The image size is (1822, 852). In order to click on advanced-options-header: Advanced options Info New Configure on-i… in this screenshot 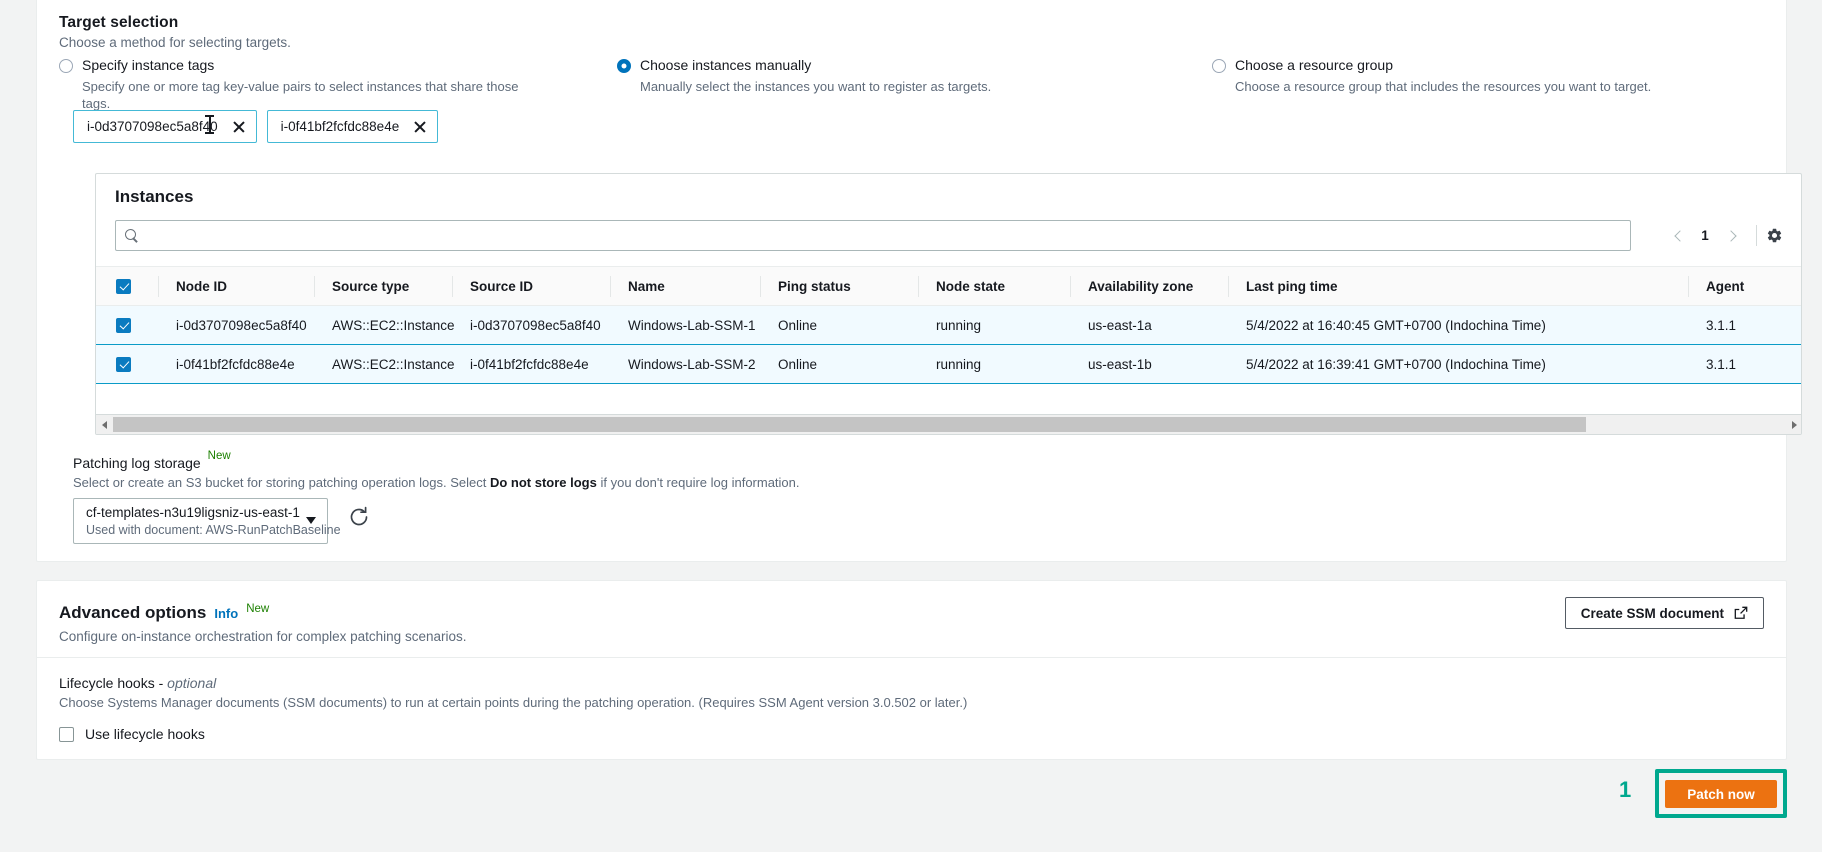, I will do `click(262, 623)`.